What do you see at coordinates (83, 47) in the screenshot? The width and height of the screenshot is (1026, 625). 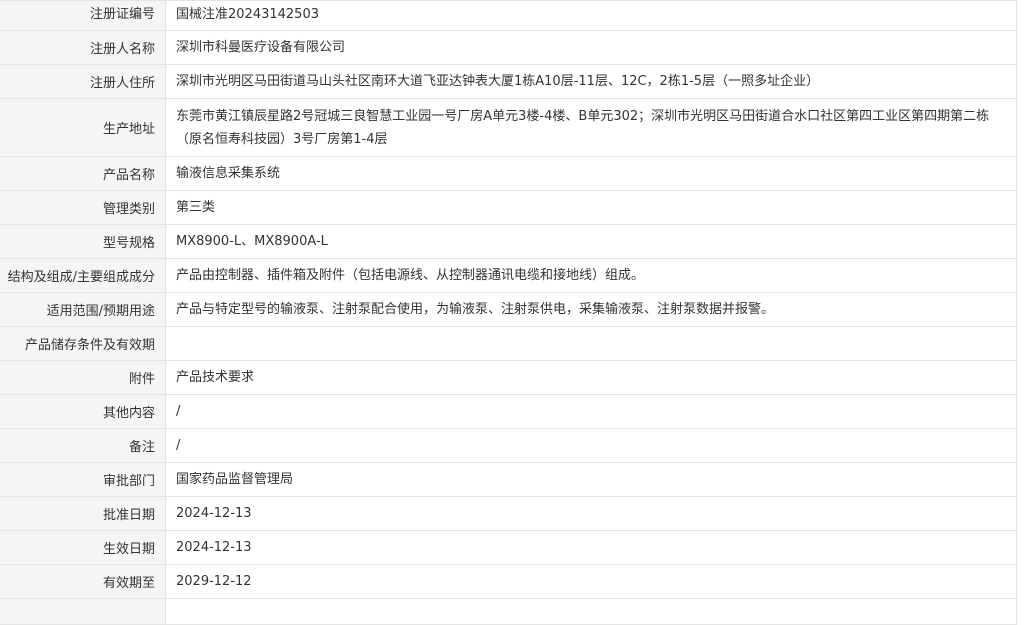 I see `row-label: 注册人名称` at bounding box center [83, 47].